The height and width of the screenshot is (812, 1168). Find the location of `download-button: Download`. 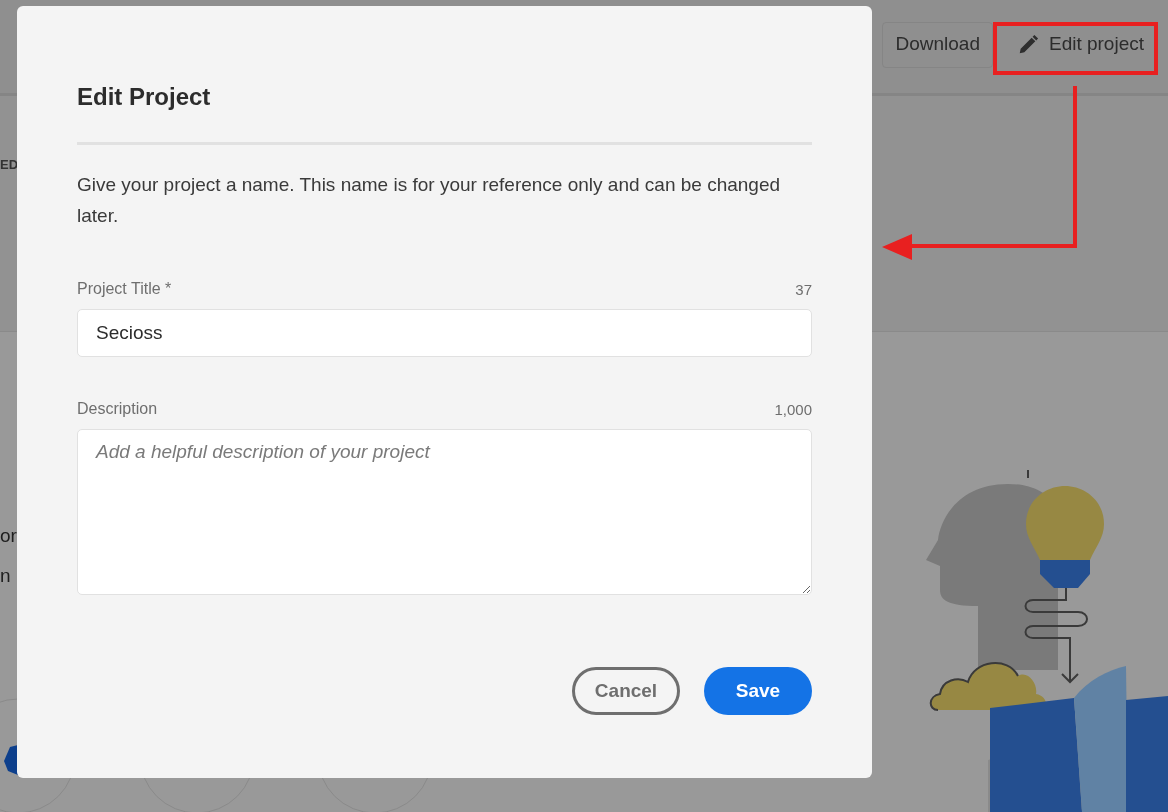

download-button: Download is located at coordinates (937, 44).